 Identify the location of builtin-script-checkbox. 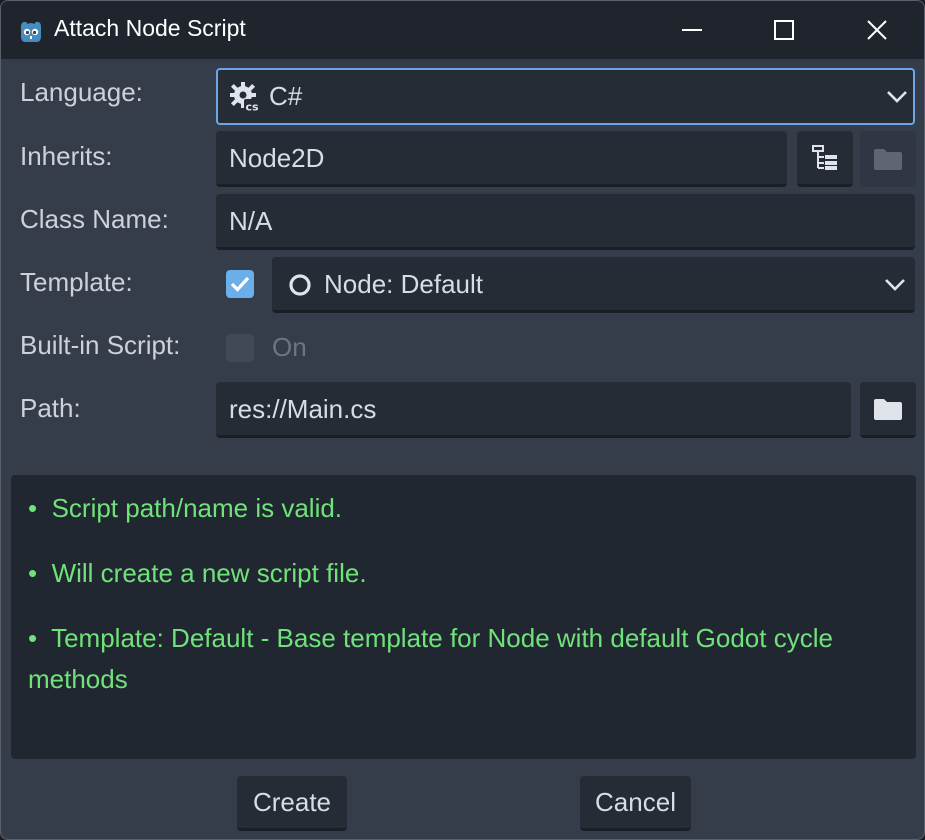
(240, 348).